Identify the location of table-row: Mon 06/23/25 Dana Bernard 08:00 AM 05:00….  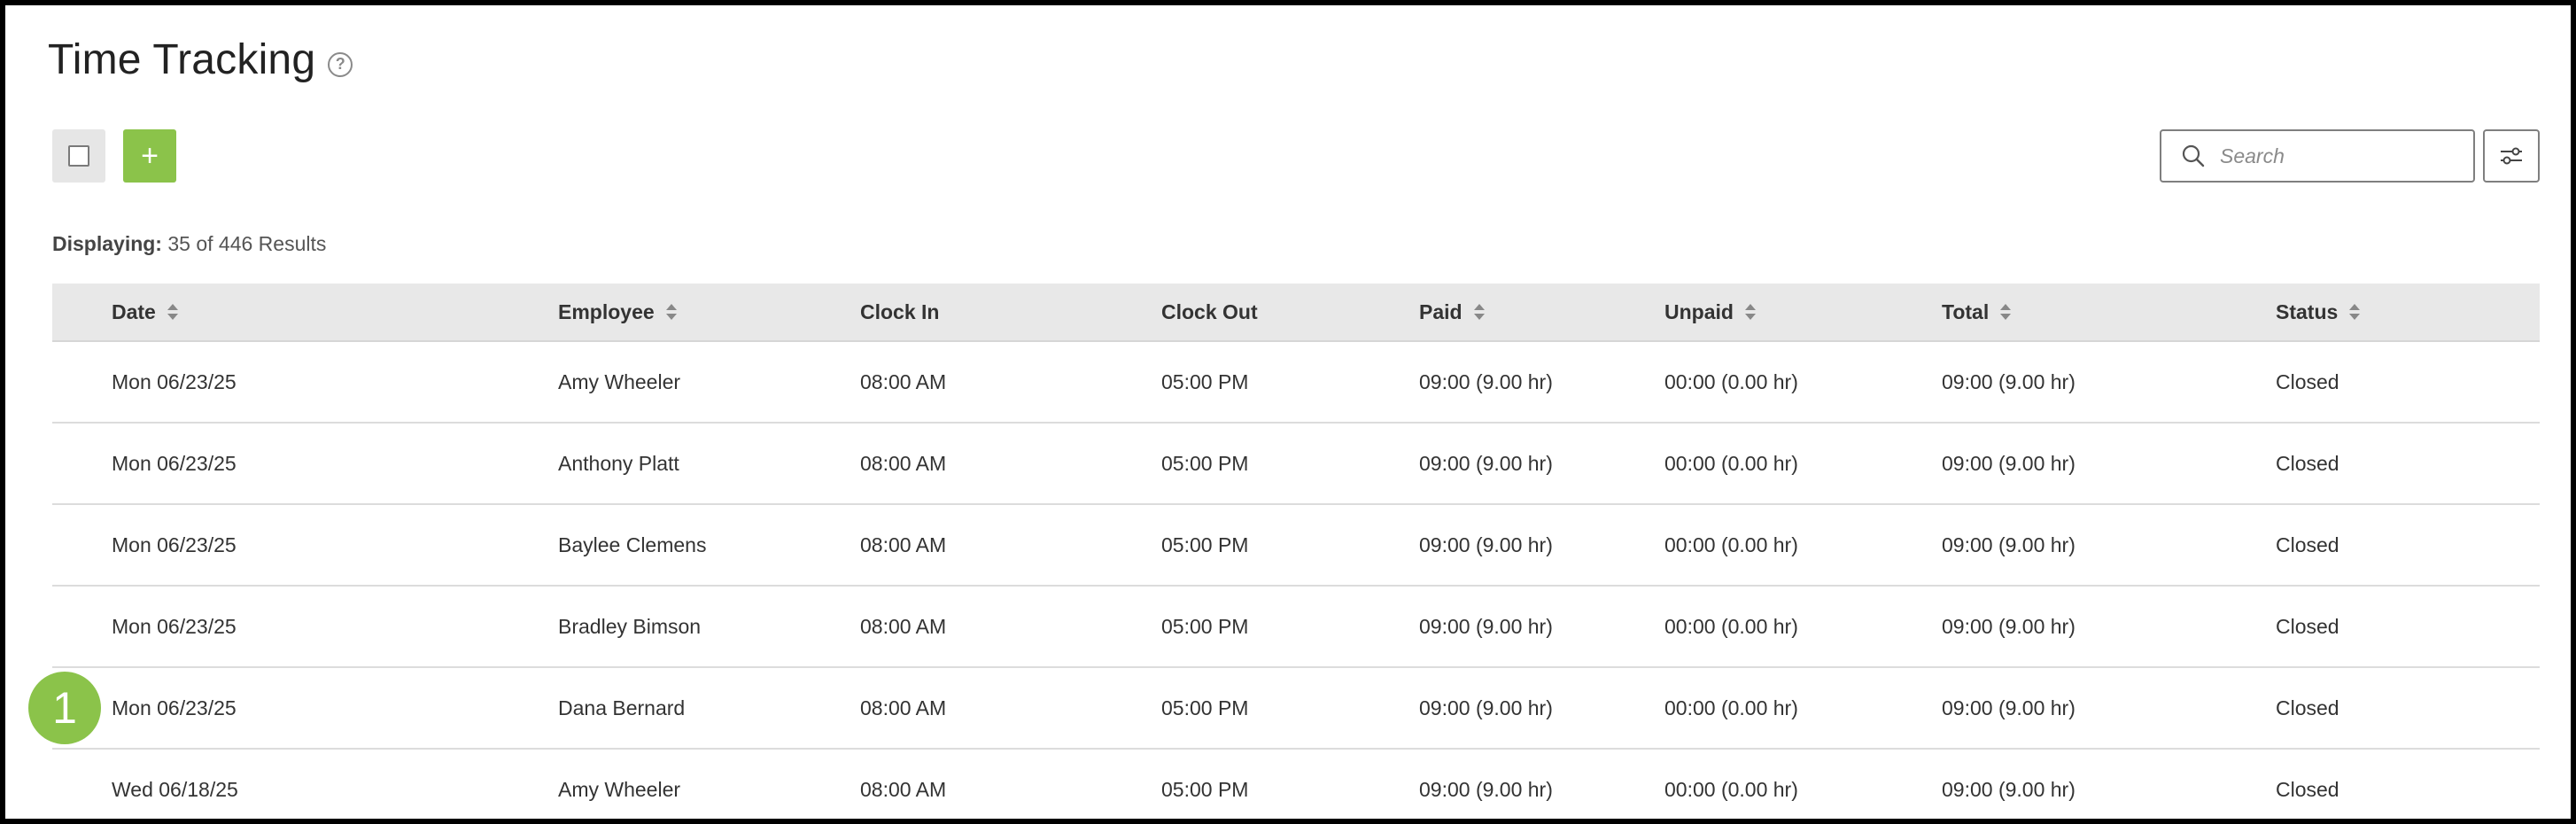
(1296, 709).